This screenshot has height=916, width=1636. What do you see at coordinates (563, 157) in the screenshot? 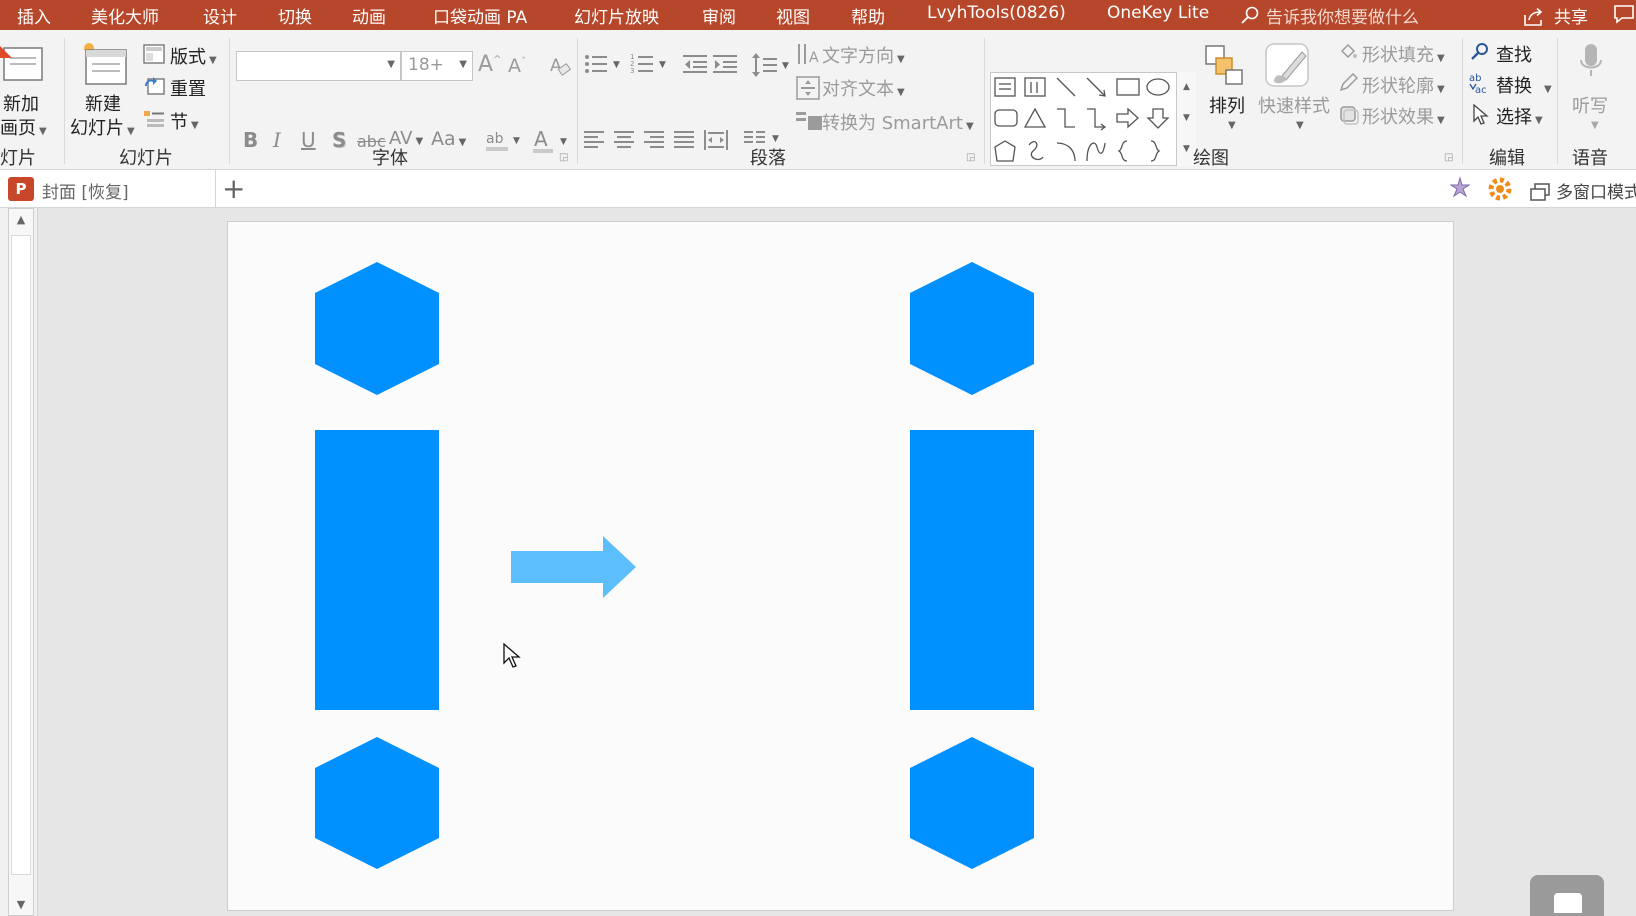
I see `font-dialog-launcher: ◲` at bounding box center [563, 157].